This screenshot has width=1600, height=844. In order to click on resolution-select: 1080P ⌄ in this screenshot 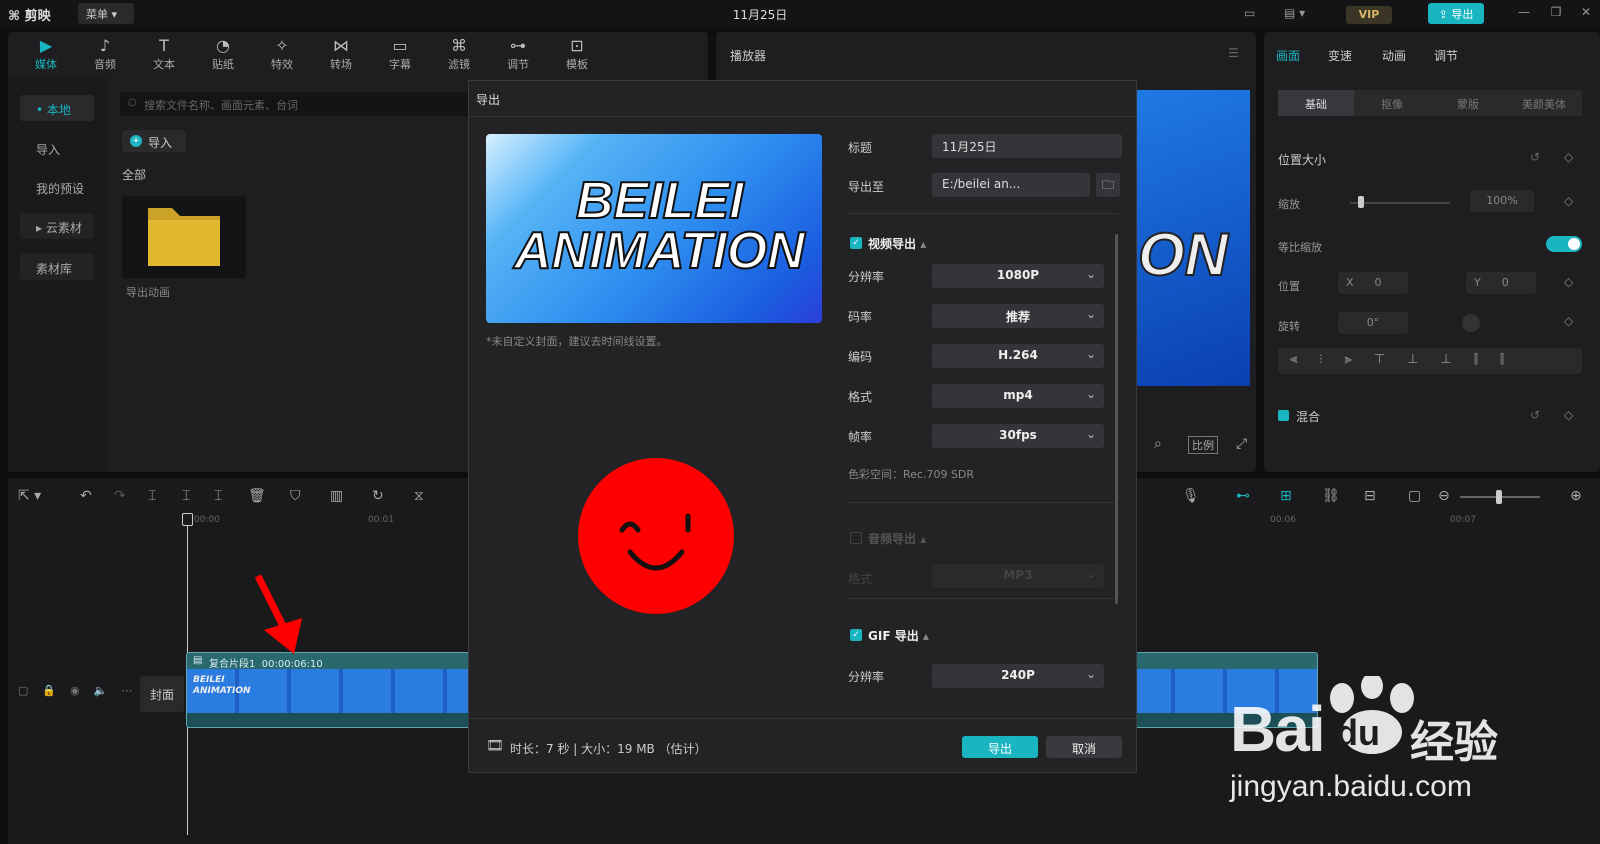, I will do `click(1018, 276)`.